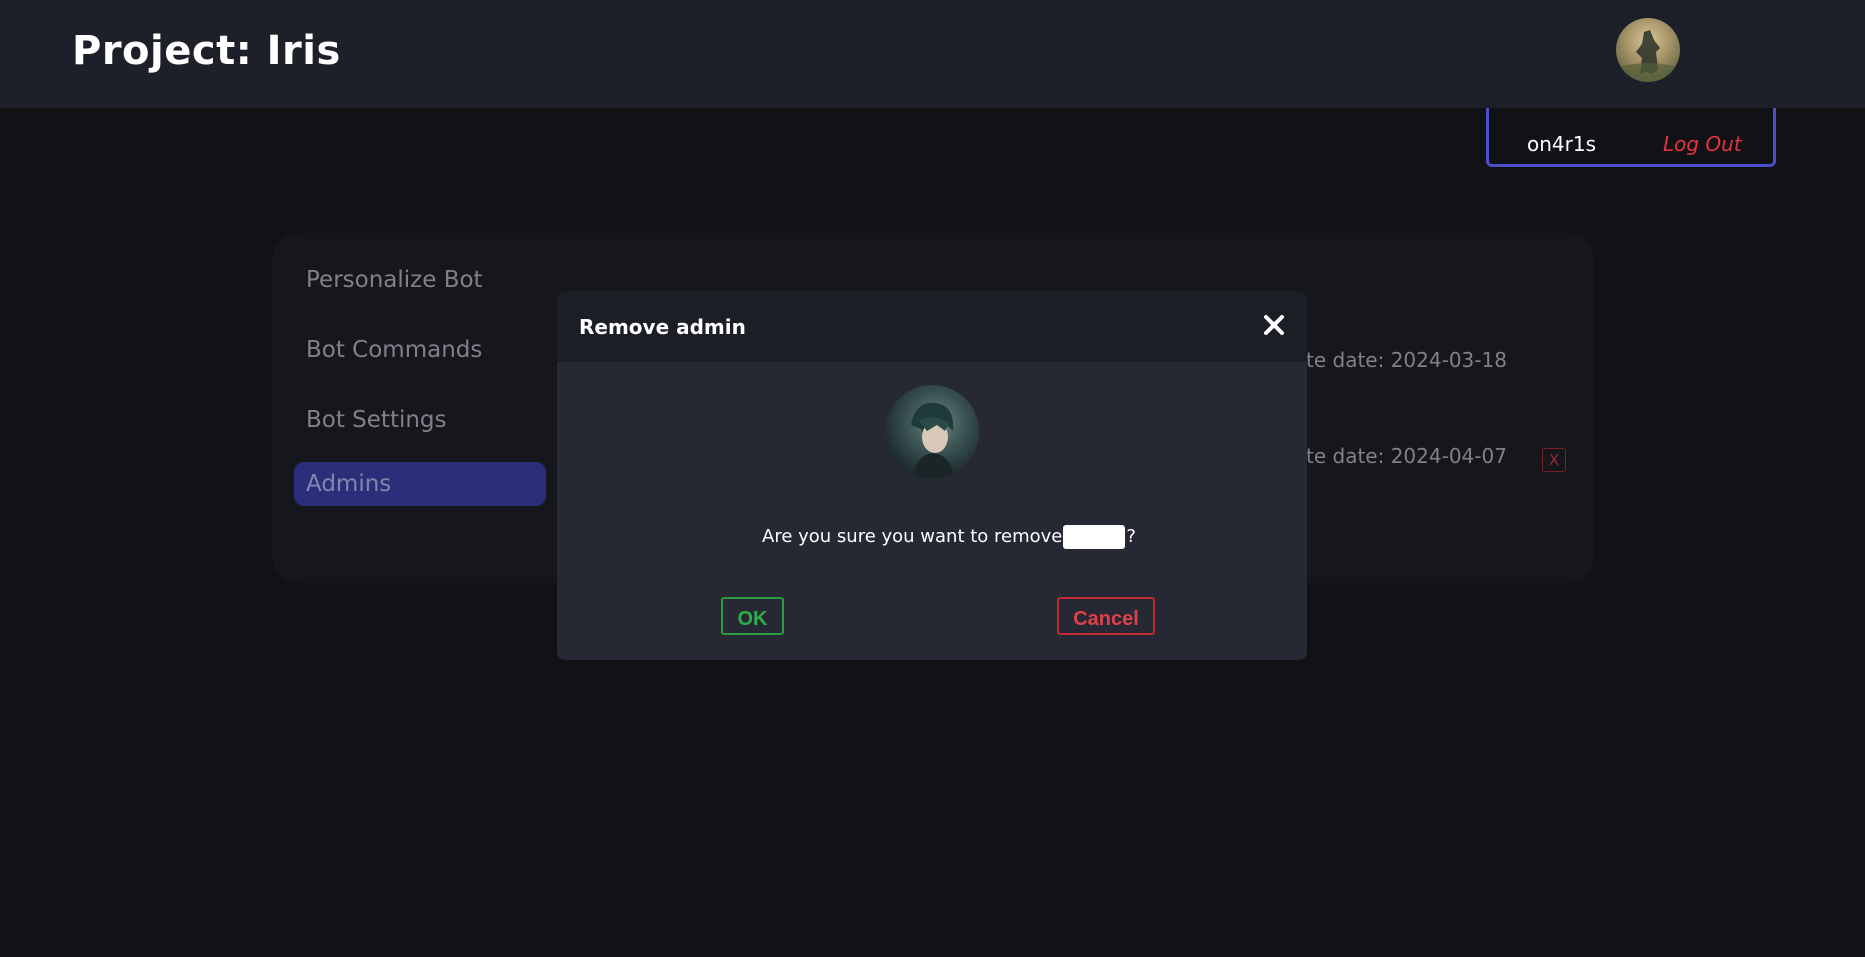  Describe the element at coordinates (420, 484) in the screenshot. I see `sidebar-item-admins: Admins` at that location.